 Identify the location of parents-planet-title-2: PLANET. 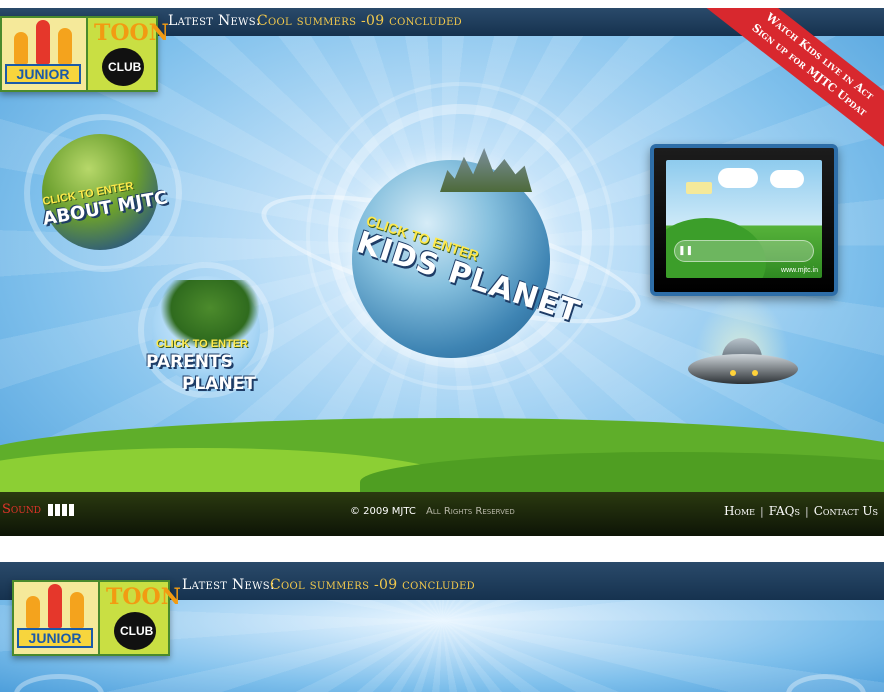
(219, 384).